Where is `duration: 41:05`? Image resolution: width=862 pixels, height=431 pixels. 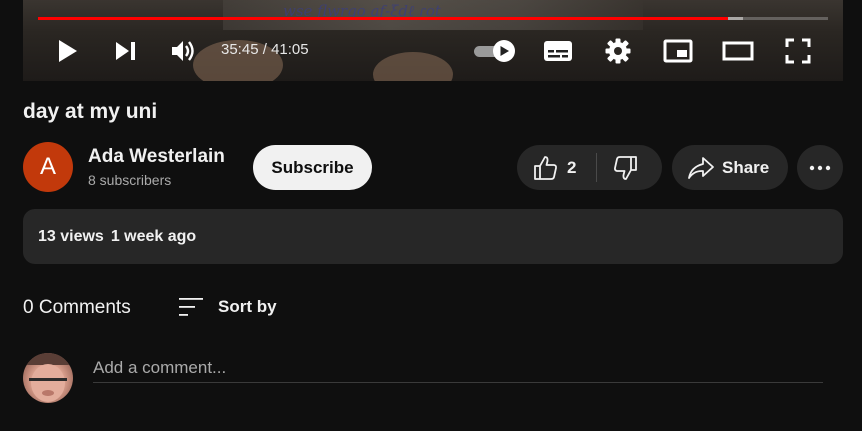
duration: 41:05 is located at coordinates (290, 49).